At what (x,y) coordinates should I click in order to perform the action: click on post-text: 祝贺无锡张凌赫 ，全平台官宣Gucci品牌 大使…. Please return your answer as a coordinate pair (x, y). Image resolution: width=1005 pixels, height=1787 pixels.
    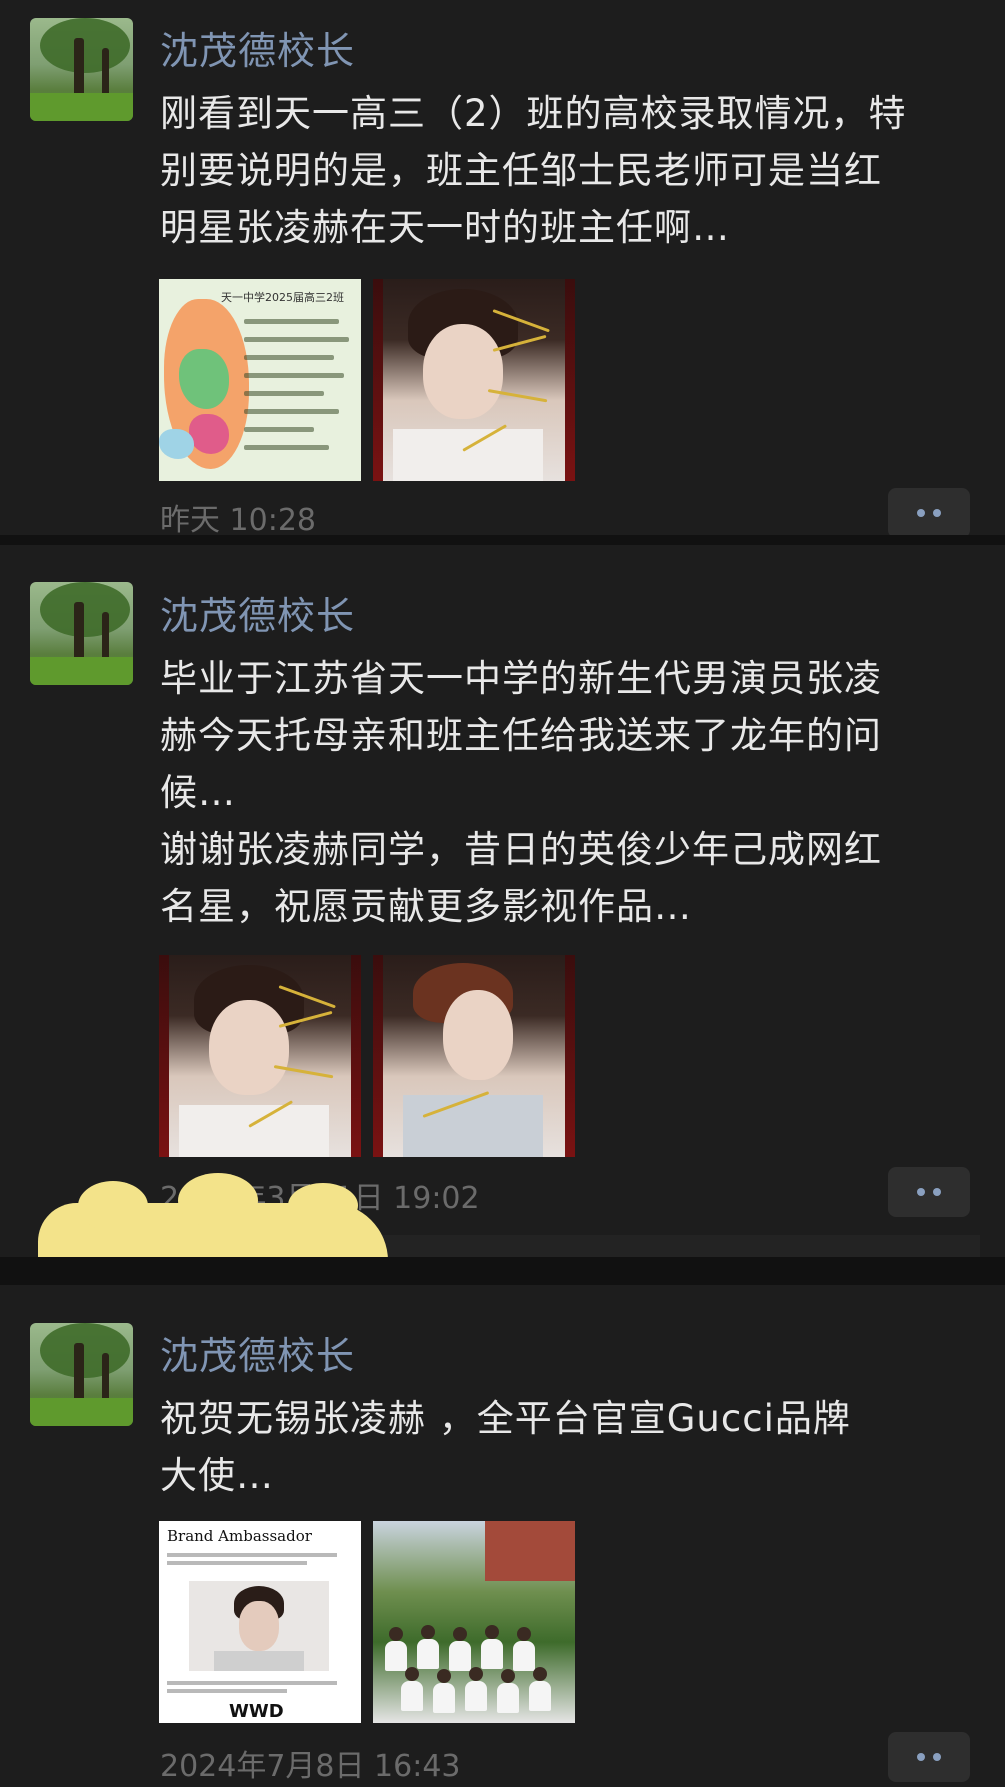
    Looking at the image, I should click on (505, 1447).